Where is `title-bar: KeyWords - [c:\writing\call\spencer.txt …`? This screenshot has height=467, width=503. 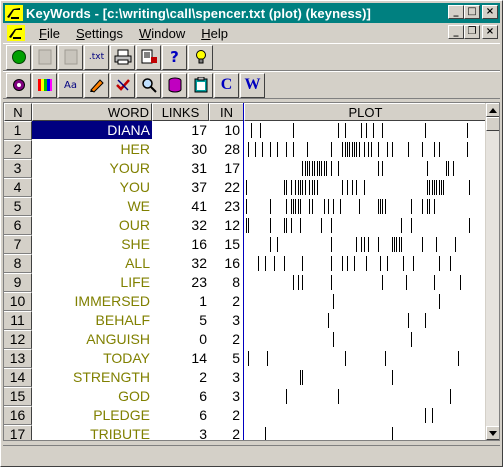 title-bar: KeyWords - [c:\writing\call\spencer.txt … is located at coordinates (251, 13).